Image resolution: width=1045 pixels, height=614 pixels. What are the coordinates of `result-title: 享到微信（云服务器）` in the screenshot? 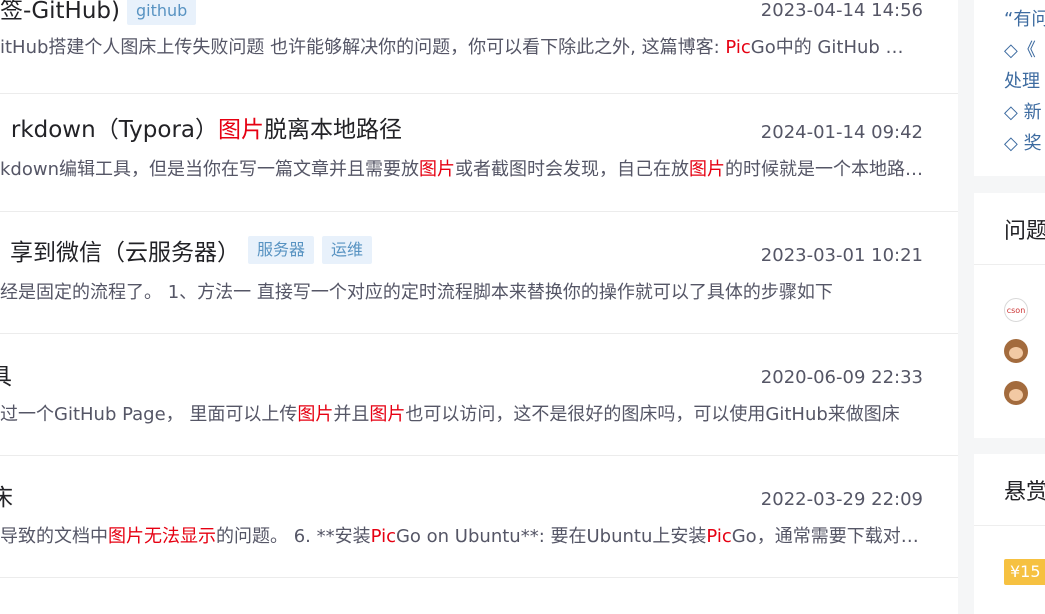 It's located at (125, 253).